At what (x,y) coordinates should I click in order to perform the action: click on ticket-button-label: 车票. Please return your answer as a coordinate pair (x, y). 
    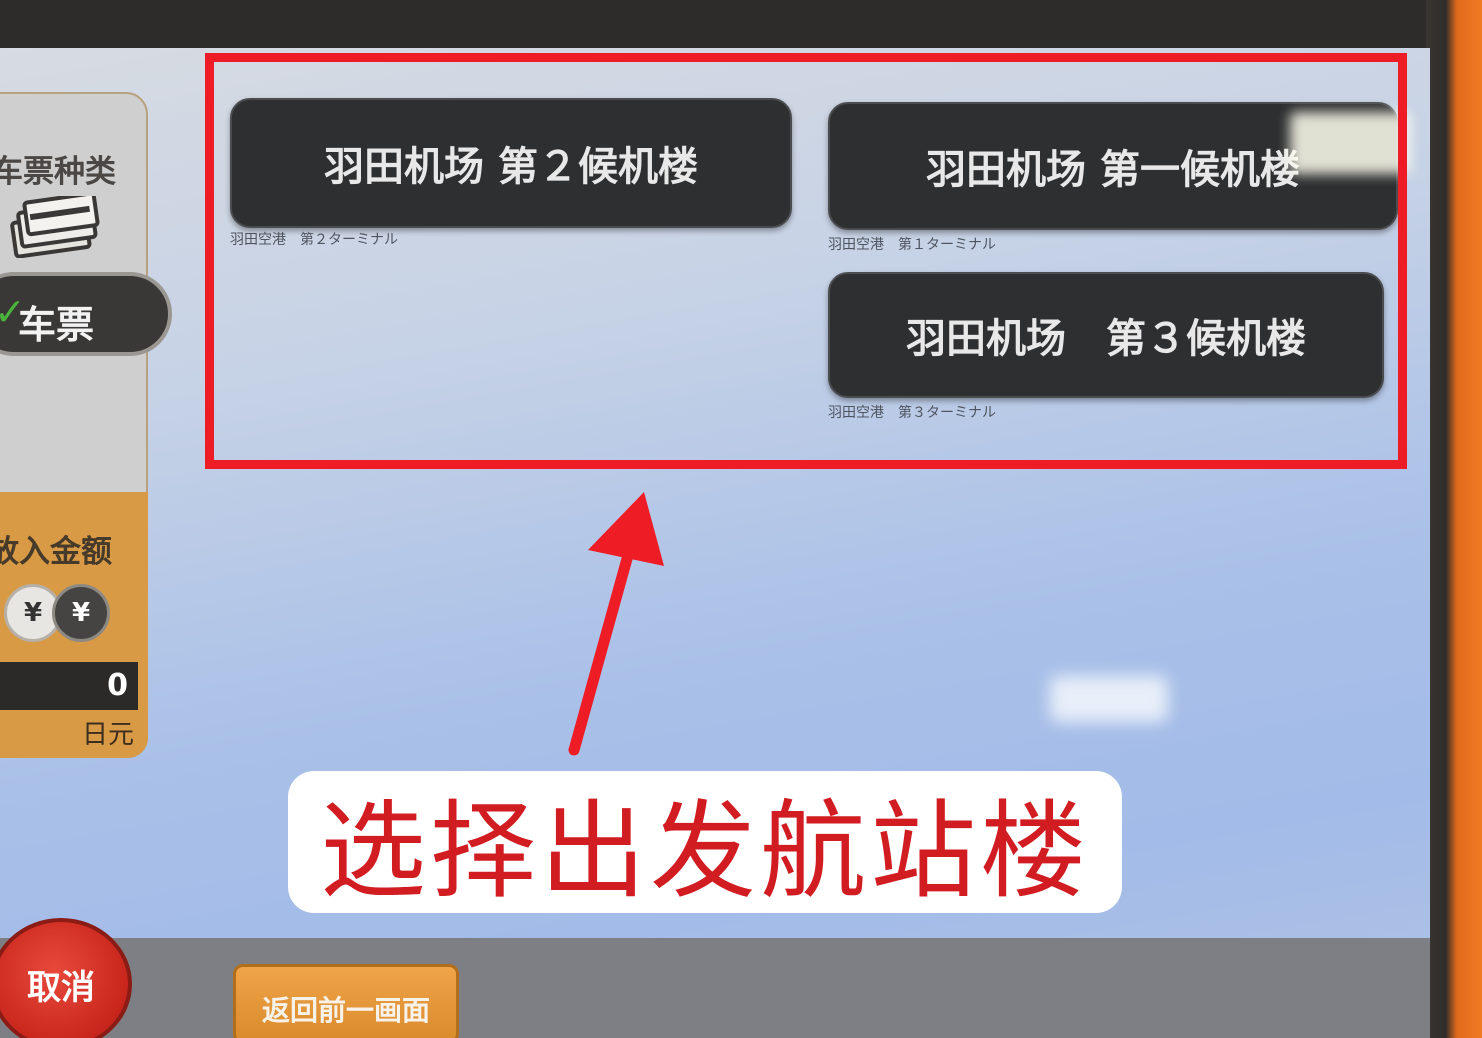
    Looking at the image, I should click on (56, 325).